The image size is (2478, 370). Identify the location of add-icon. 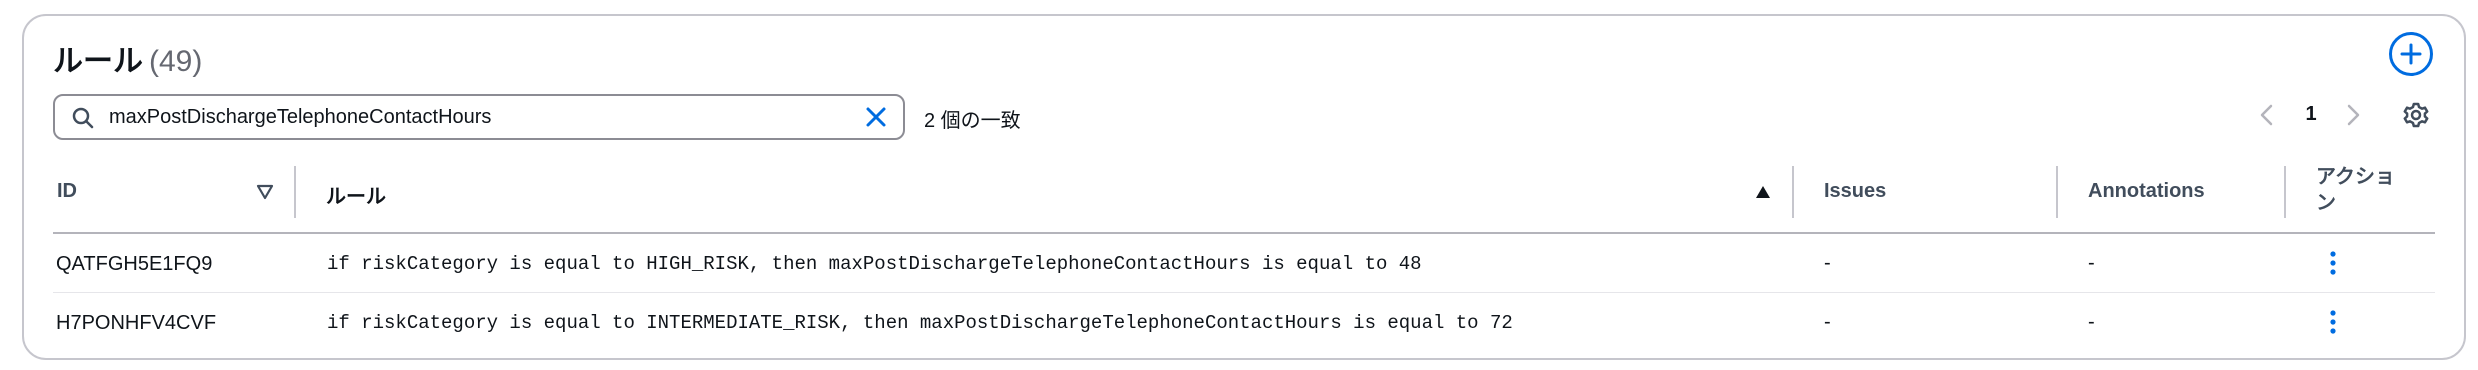
(2411, 54).